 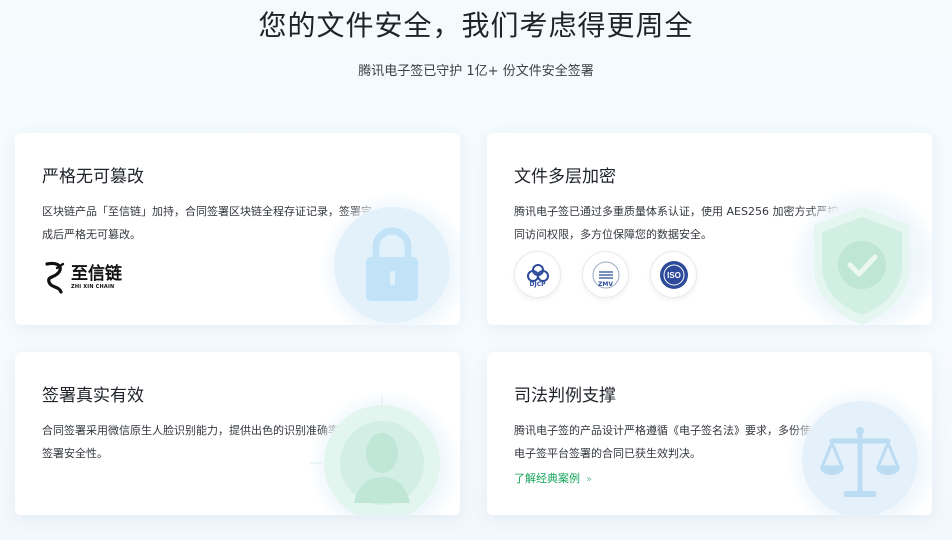 I want to click on svg-text: ISO, so click(x=674, y=275).